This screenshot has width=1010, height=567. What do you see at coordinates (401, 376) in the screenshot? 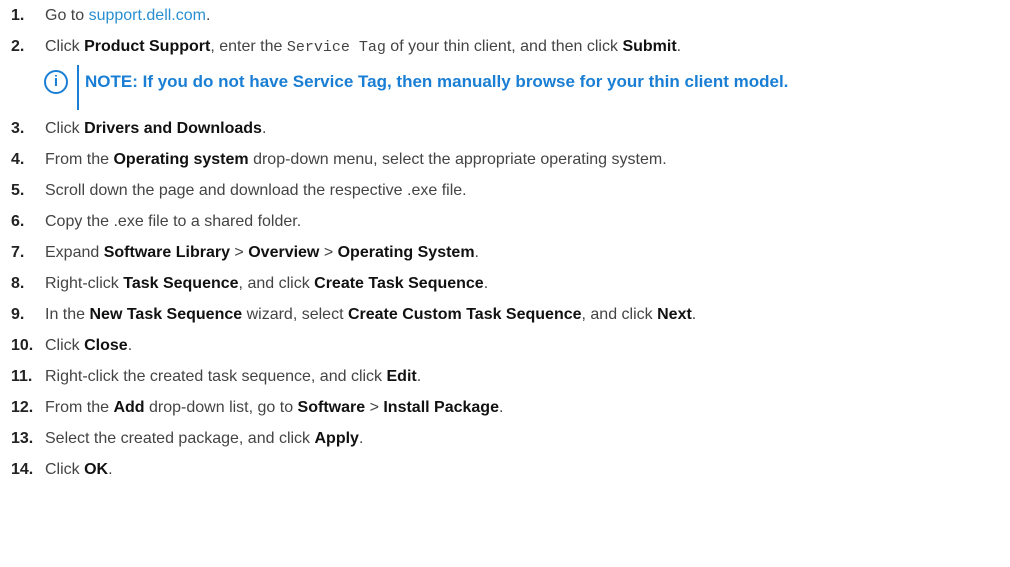
I see `ui-term: Edit` at bounding box center [401, 376].